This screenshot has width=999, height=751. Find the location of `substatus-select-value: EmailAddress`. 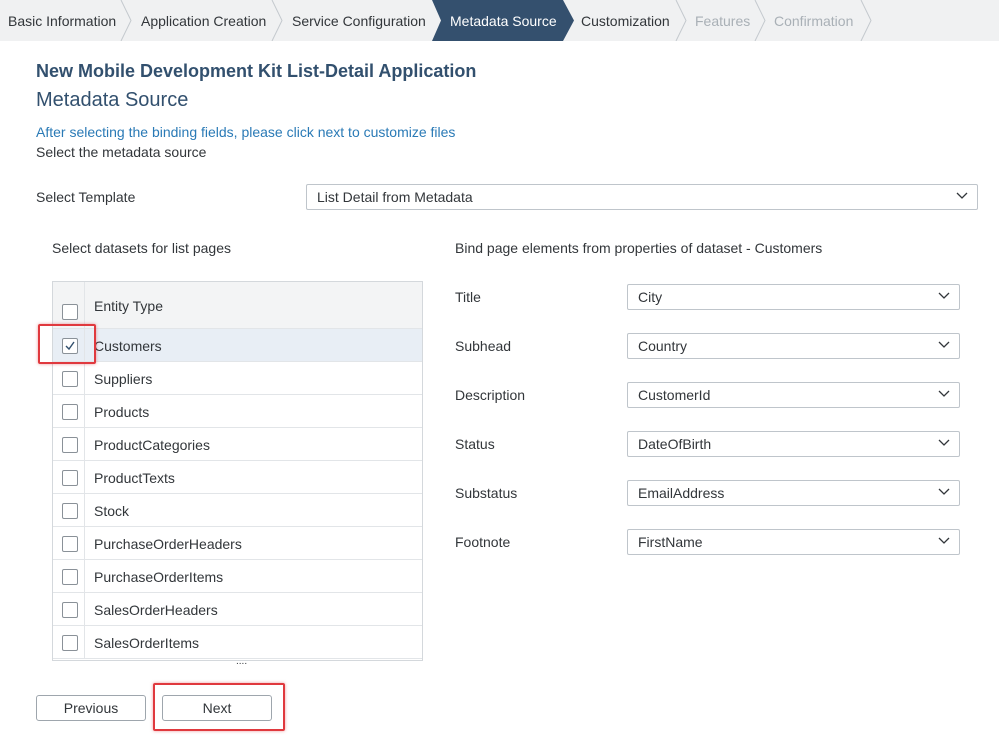

substatus-select-value: EmailAddress is located at coordinates (681, 493).